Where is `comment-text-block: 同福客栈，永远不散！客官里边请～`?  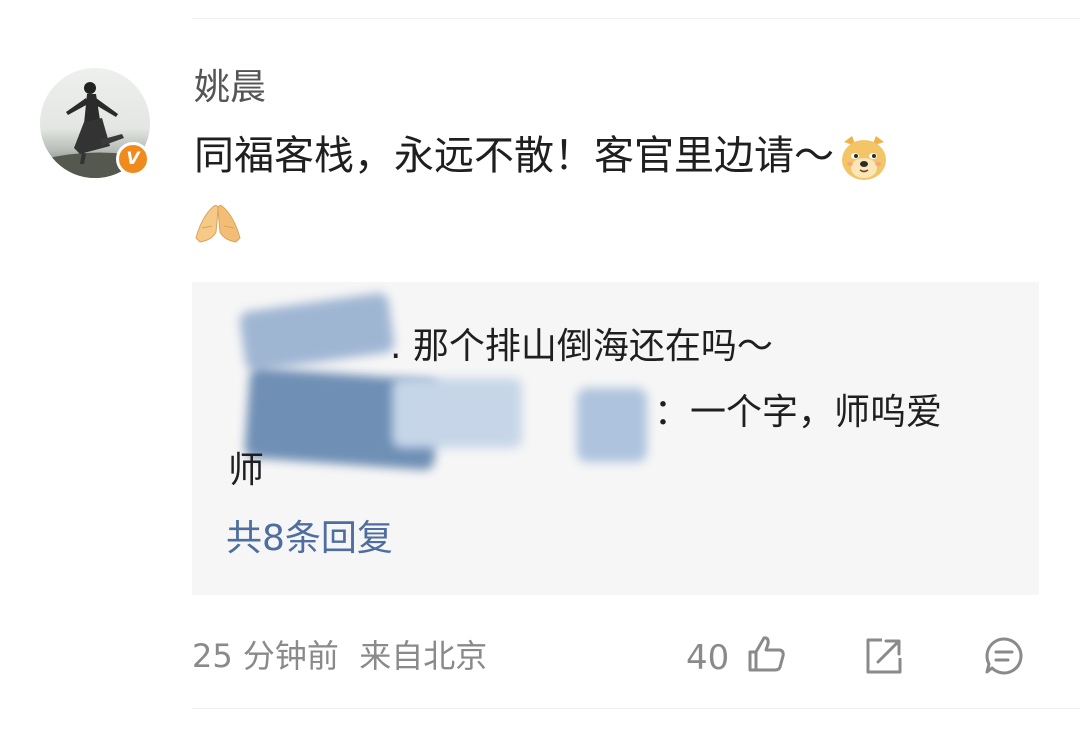 comment-text-block: 同福客栈，永远不散！客官里边请～ is located at coordinates (624, 156).